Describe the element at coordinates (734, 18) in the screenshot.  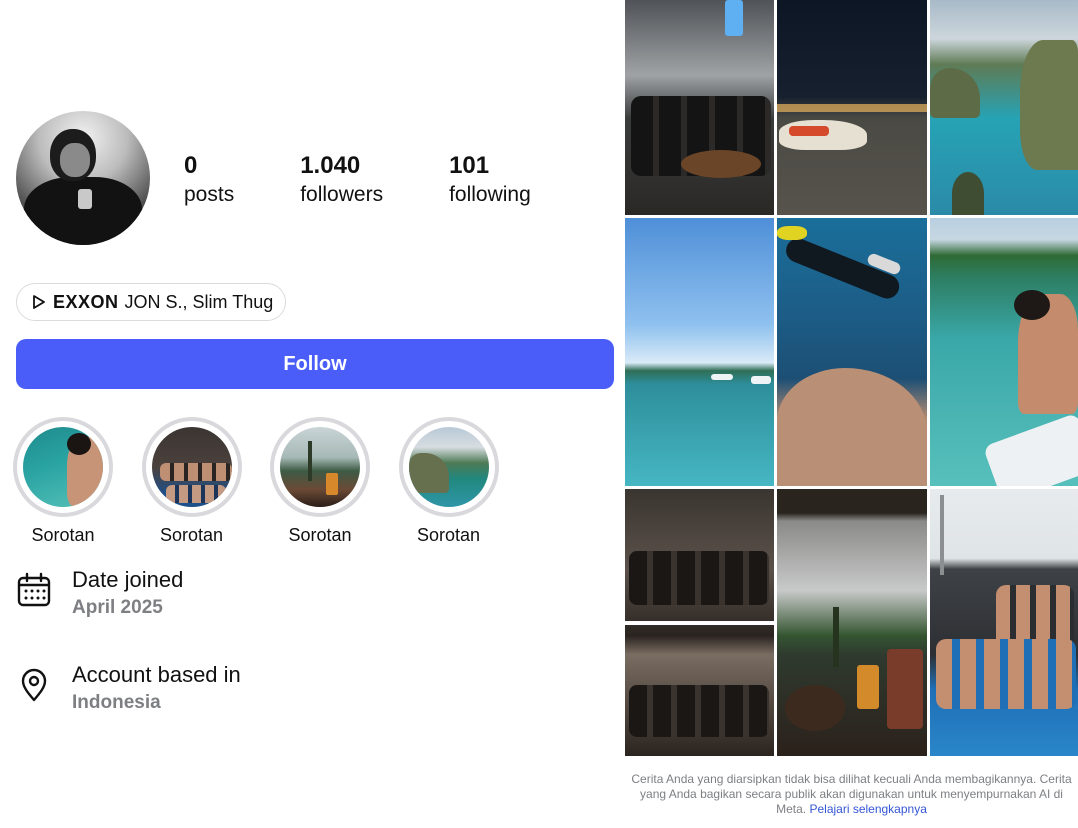
I see `neon-sign-shape` at that location.